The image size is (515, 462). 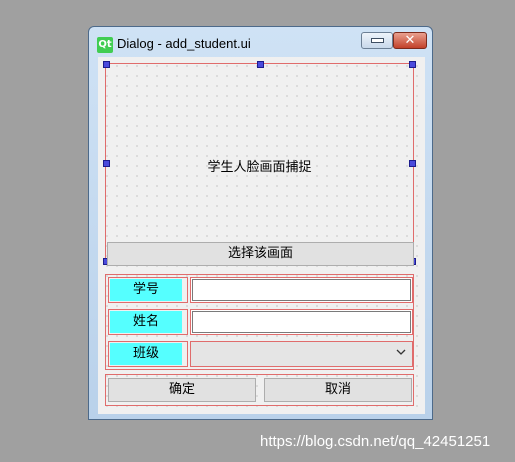 I want to click on resize-handle-left, so click(x=106, y=163).